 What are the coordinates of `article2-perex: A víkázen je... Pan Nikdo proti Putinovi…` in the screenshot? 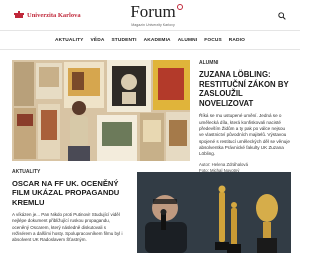 It's located at (67, 227).